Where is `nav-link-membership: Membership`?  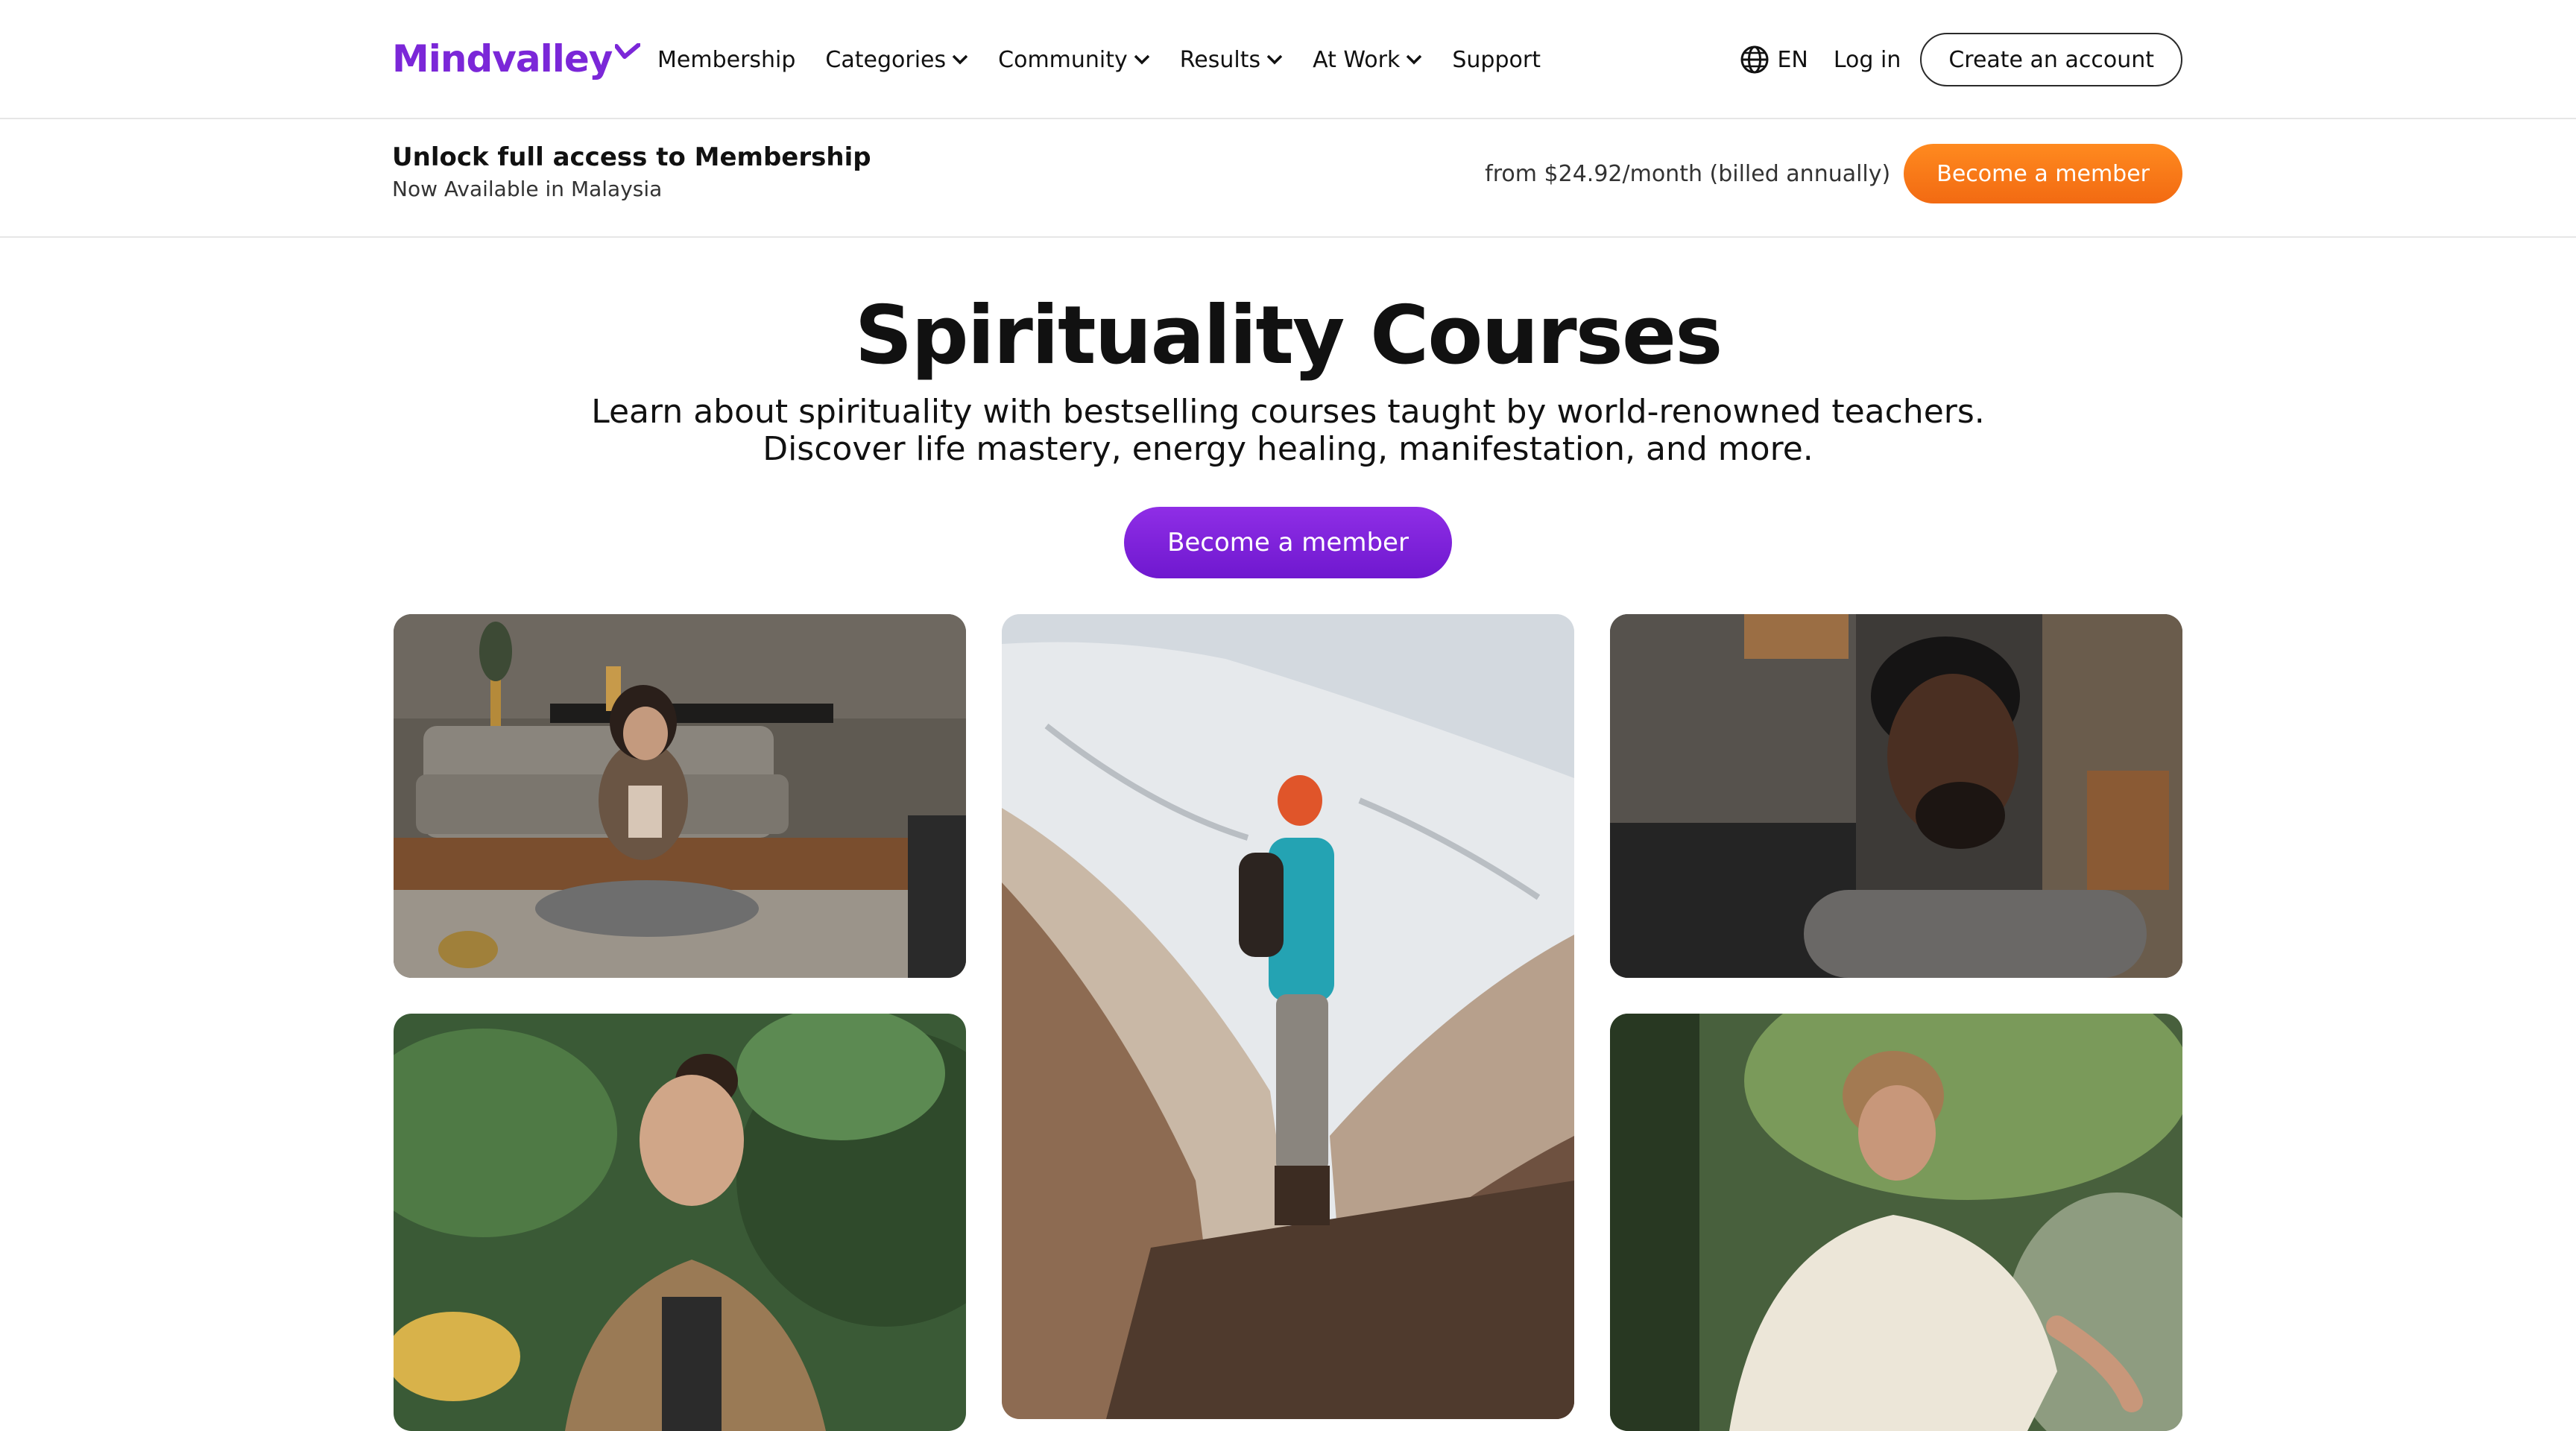
nav-link-membership: Membership is located at coordinates (726, 60).